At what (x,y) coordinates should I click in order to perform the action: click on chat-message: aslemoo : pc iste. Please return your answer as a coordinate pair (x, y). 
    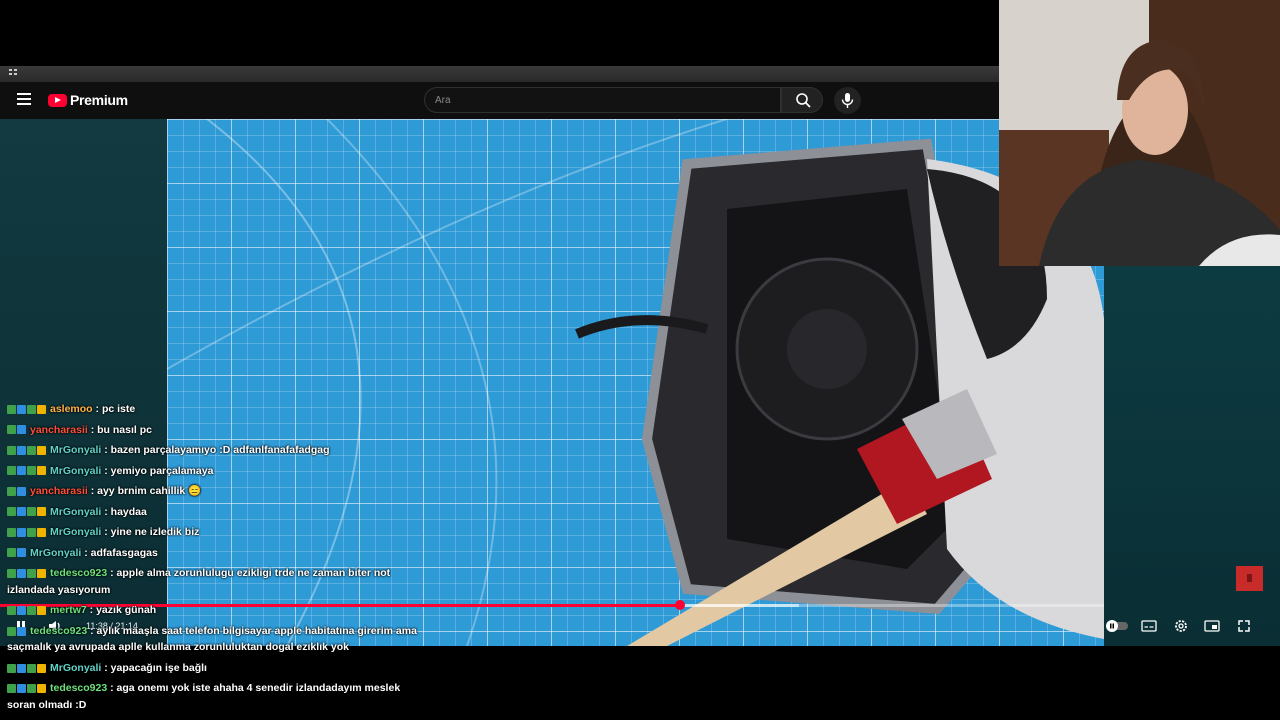
    Looking at the image, I should click on (217, 409).